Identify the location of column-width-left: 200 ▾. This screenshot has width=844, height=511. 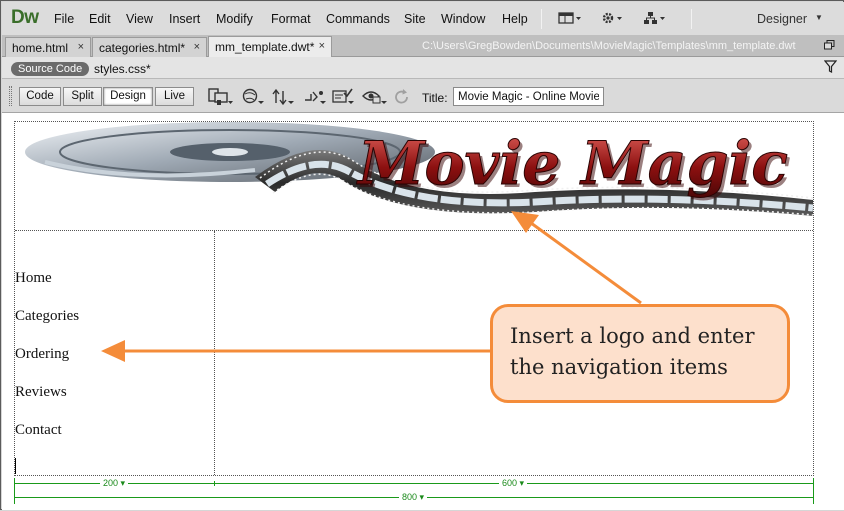
(114, 483).